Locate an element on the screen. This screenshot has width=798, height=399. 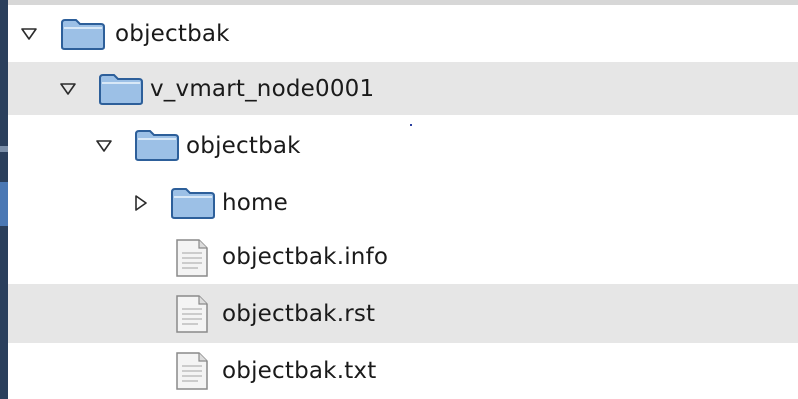
tree-row: objectbak.txt is located at coordinates (403, 371).